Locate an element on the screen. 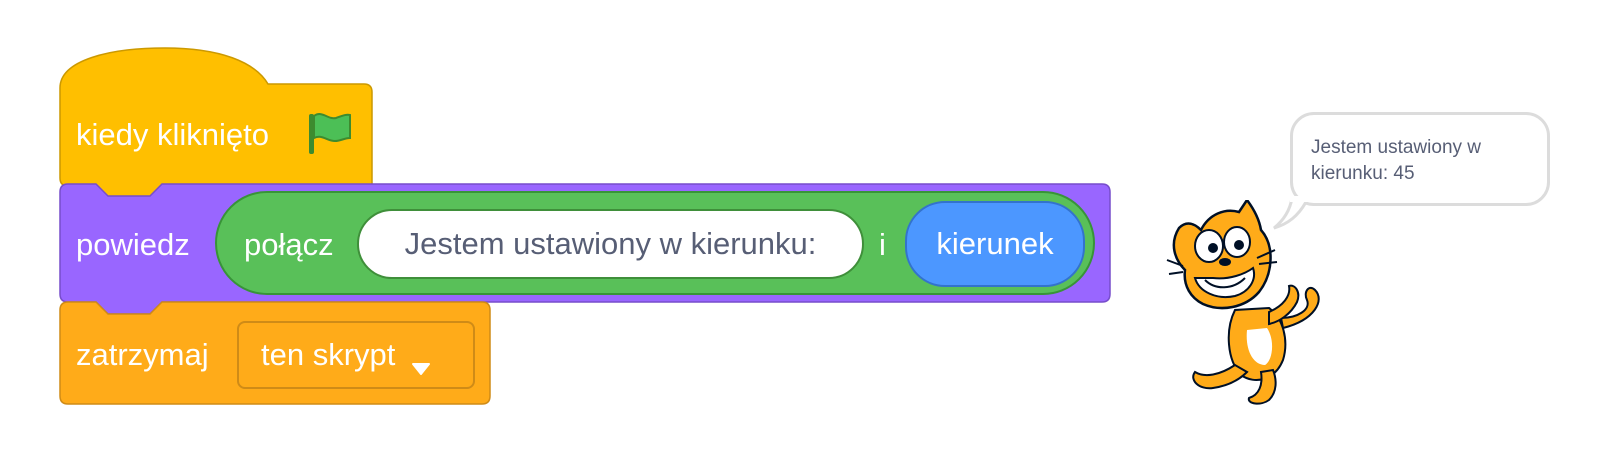 This screenshot has width=1600, height=475. green-flag-icon is located at coordinates (330, 135).